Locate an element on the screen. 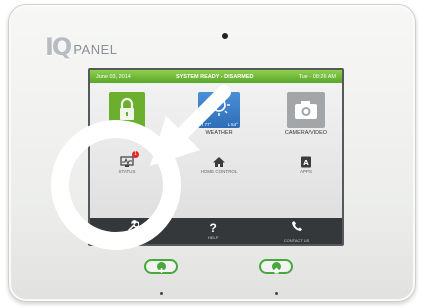  arrow-icon is located at coordinates (190, 125).